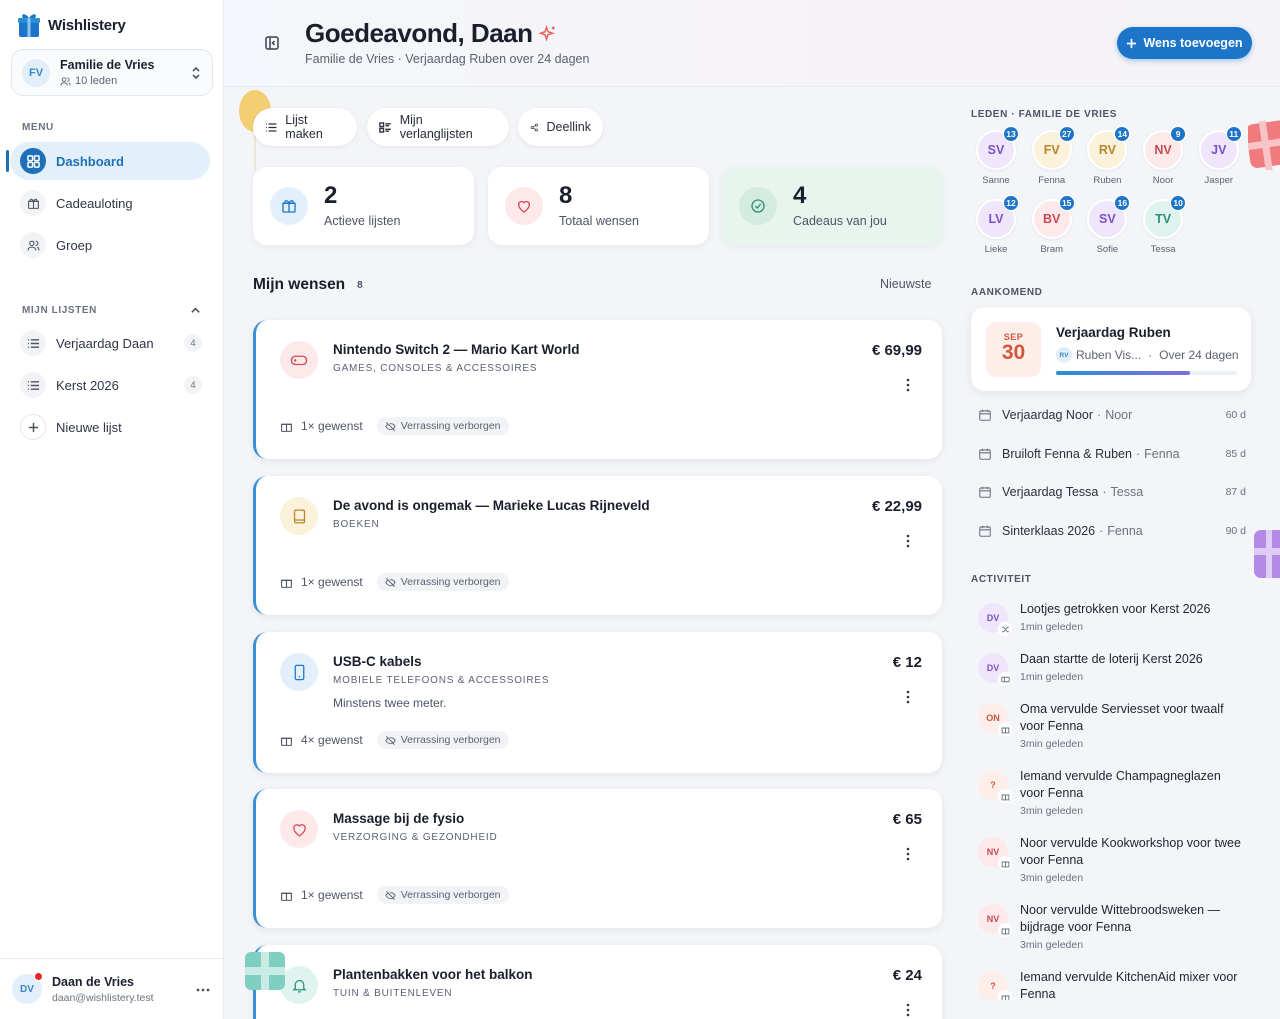 Image resolution: width=1280 pixels, height=1019 pixels. Describe the element at coordinates (308, 285) in the screenshot. I see `wishes-section-title: Mijn wensen 8` at that location.